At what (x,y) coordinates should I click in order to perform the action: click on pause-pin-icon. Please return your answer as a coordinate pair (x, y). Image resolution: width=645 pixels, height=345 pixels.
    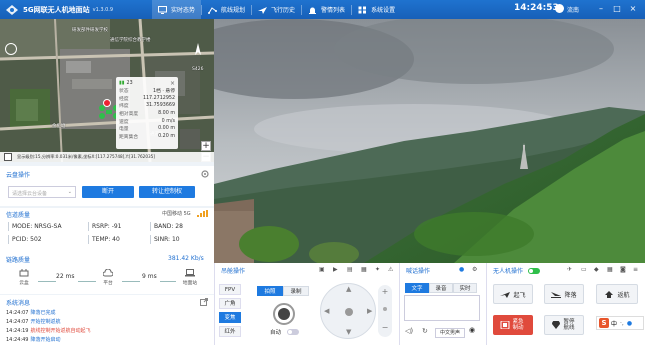
    Looking at the image, I should click on (555, 325).